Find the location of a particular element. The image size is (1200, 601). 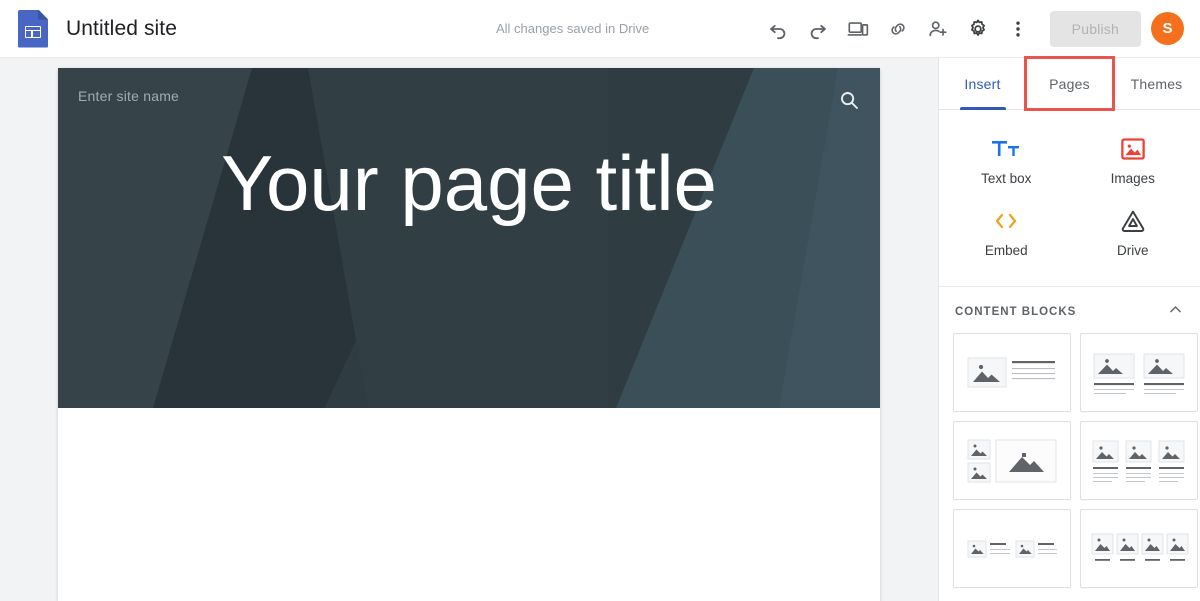

device-preview-icon is located at coordinates (858, 29).